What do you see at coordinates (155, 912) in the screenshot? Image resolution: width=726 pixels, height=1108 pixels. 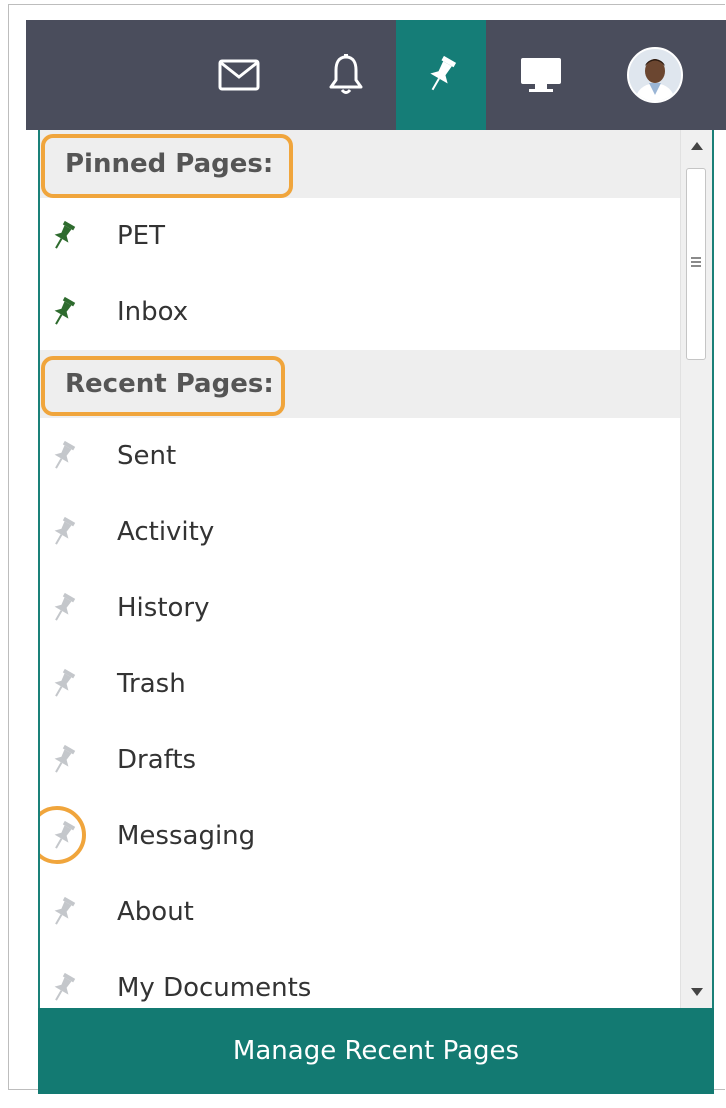 I see `list-item-label: About` at bounding box center [155, 912].